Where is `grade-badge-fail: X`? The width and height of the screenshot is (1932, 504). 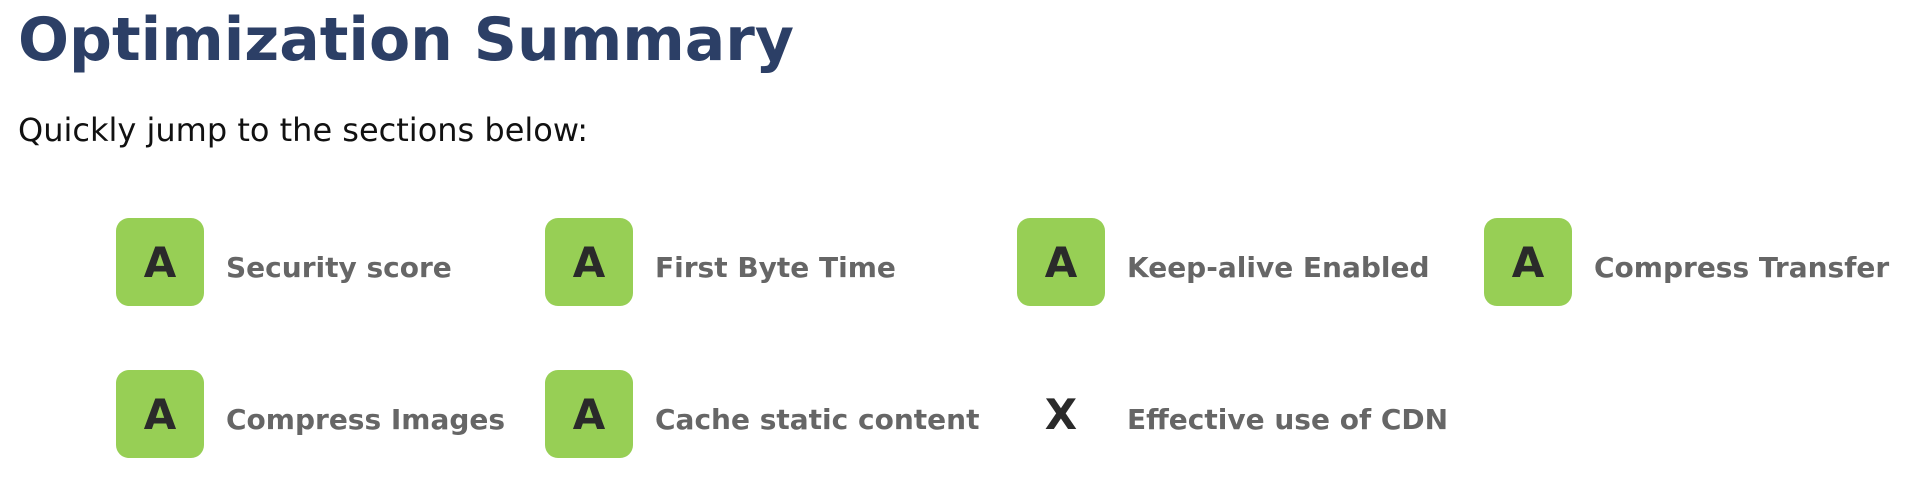
grade-badge-fail: X is located at coordinates (1061, 414).